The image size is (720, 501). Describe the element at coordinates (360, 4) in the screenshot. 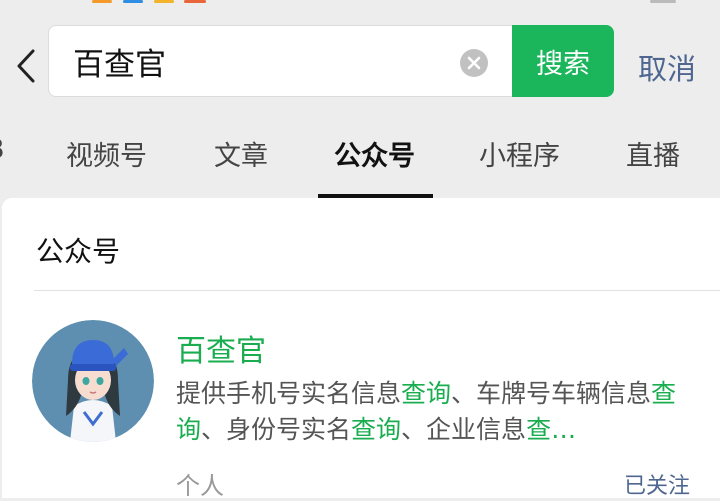

I see `status-bar-remnant` at that location.